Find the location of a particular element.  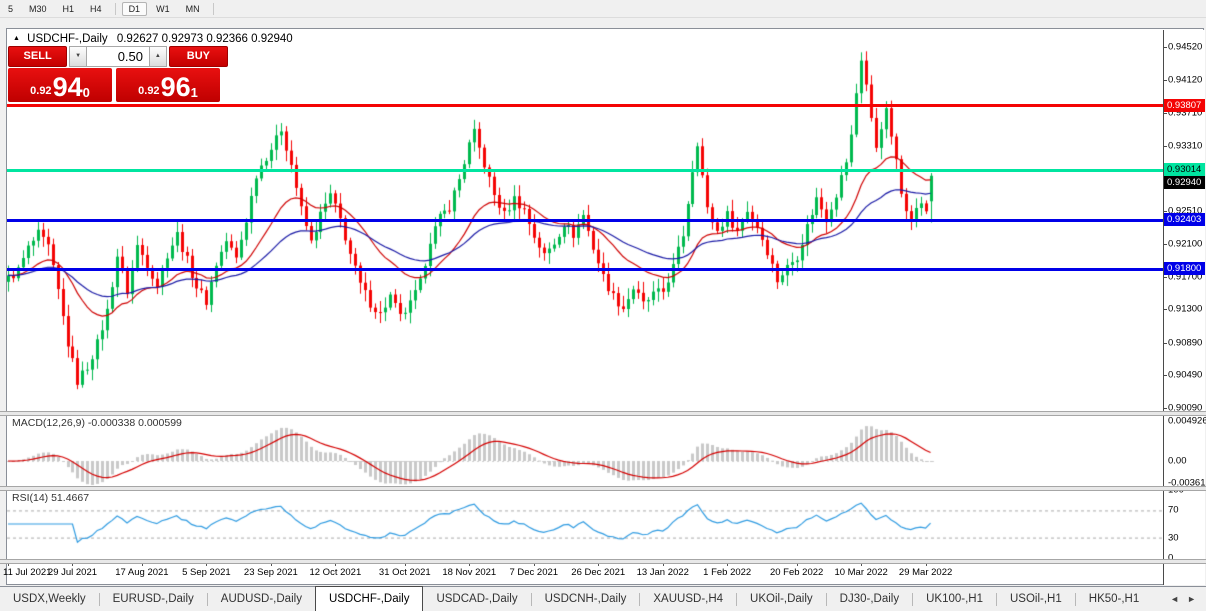

macd-values: -0.000338 0.000599 is located at coordinates (134, 423).